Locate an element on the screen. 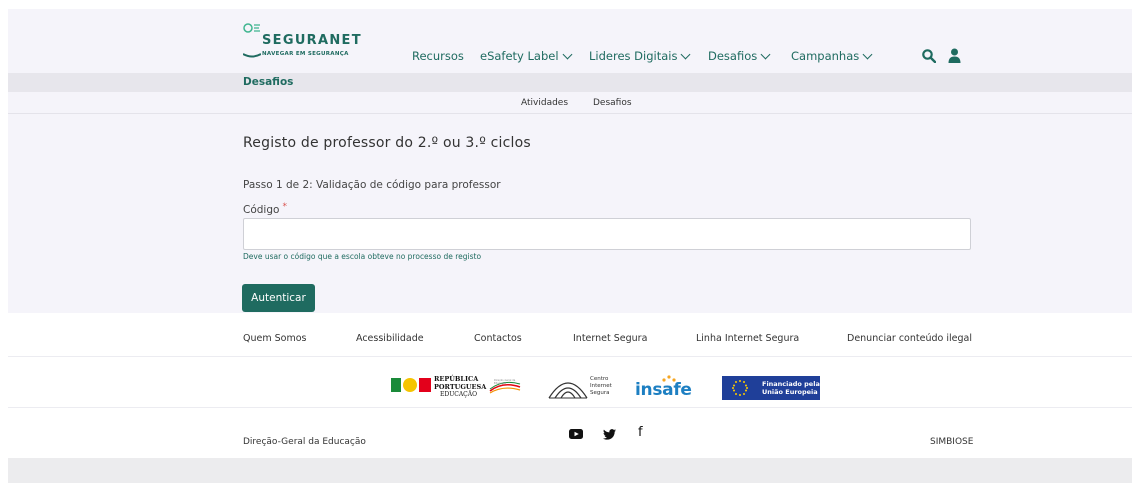  seguranet-wave-icon is located at coordinates (252, 40).